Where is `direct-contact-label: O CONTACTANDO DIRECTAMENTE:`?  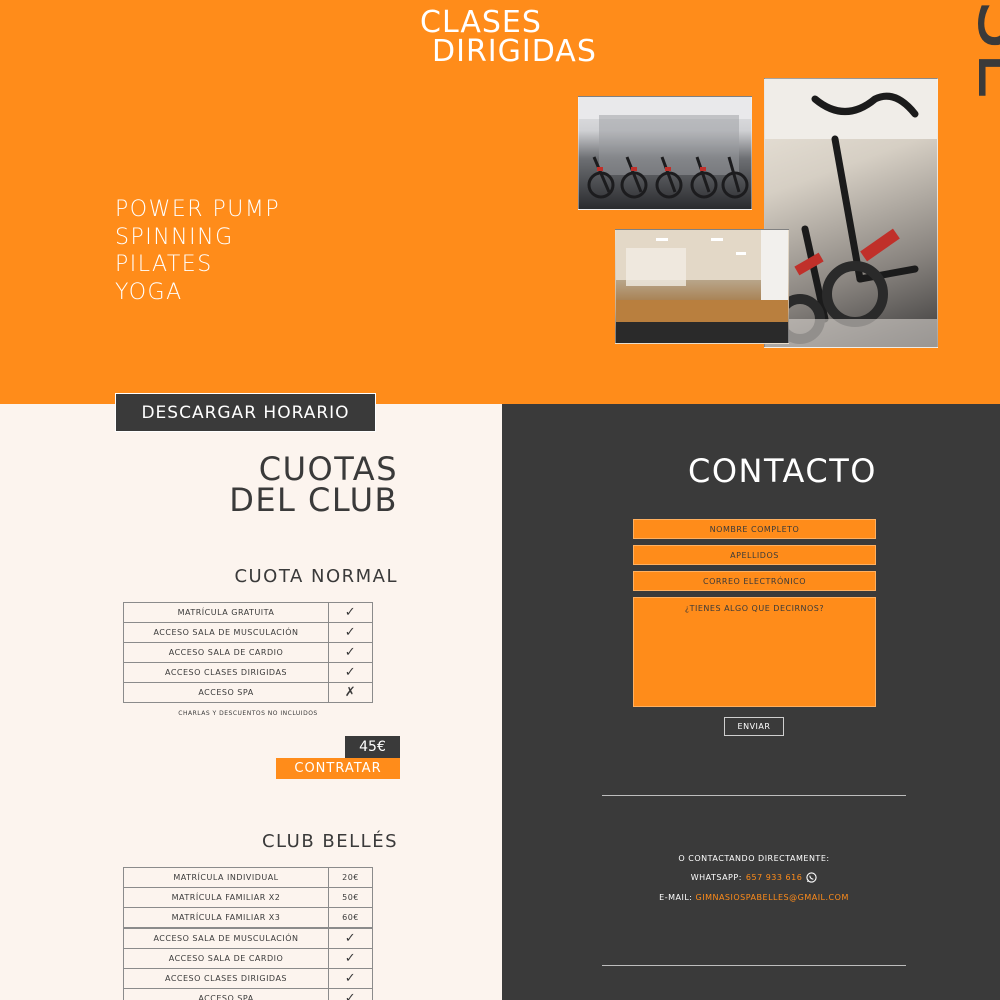
direct-contact-label: O CONTACTANDO DIRECTAMENTE: is located at coordinates (754, 858).